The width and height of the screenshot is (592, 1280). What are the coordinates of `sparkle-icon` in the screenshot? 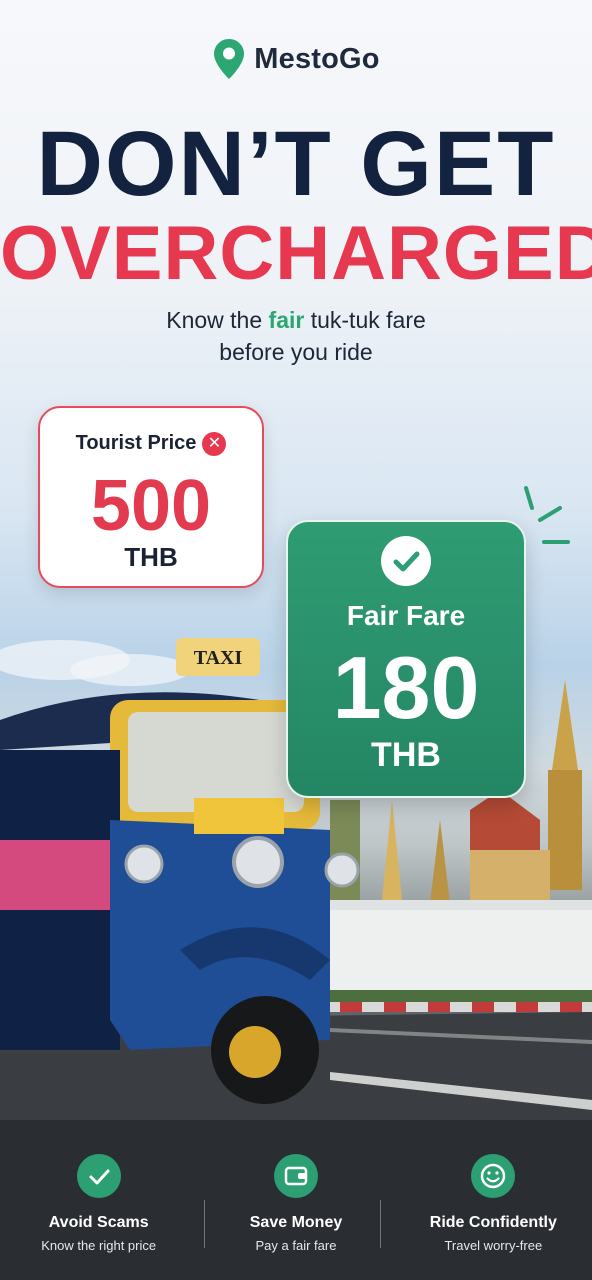 It's located at (547, 515).